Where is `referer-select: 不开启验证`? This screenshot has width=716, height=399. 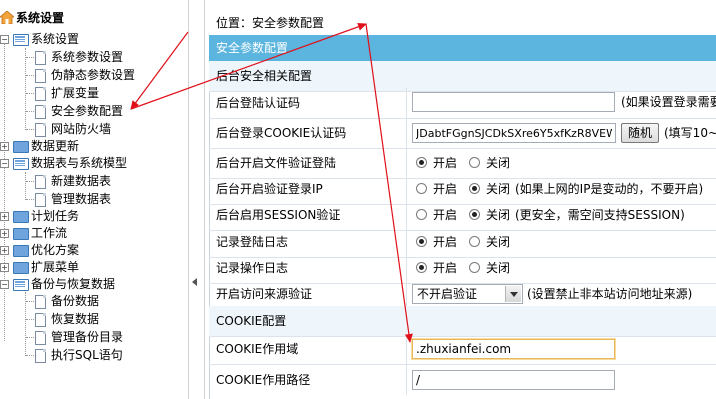
referer-select: 不开启验证 is located at coordinates (467, 294).